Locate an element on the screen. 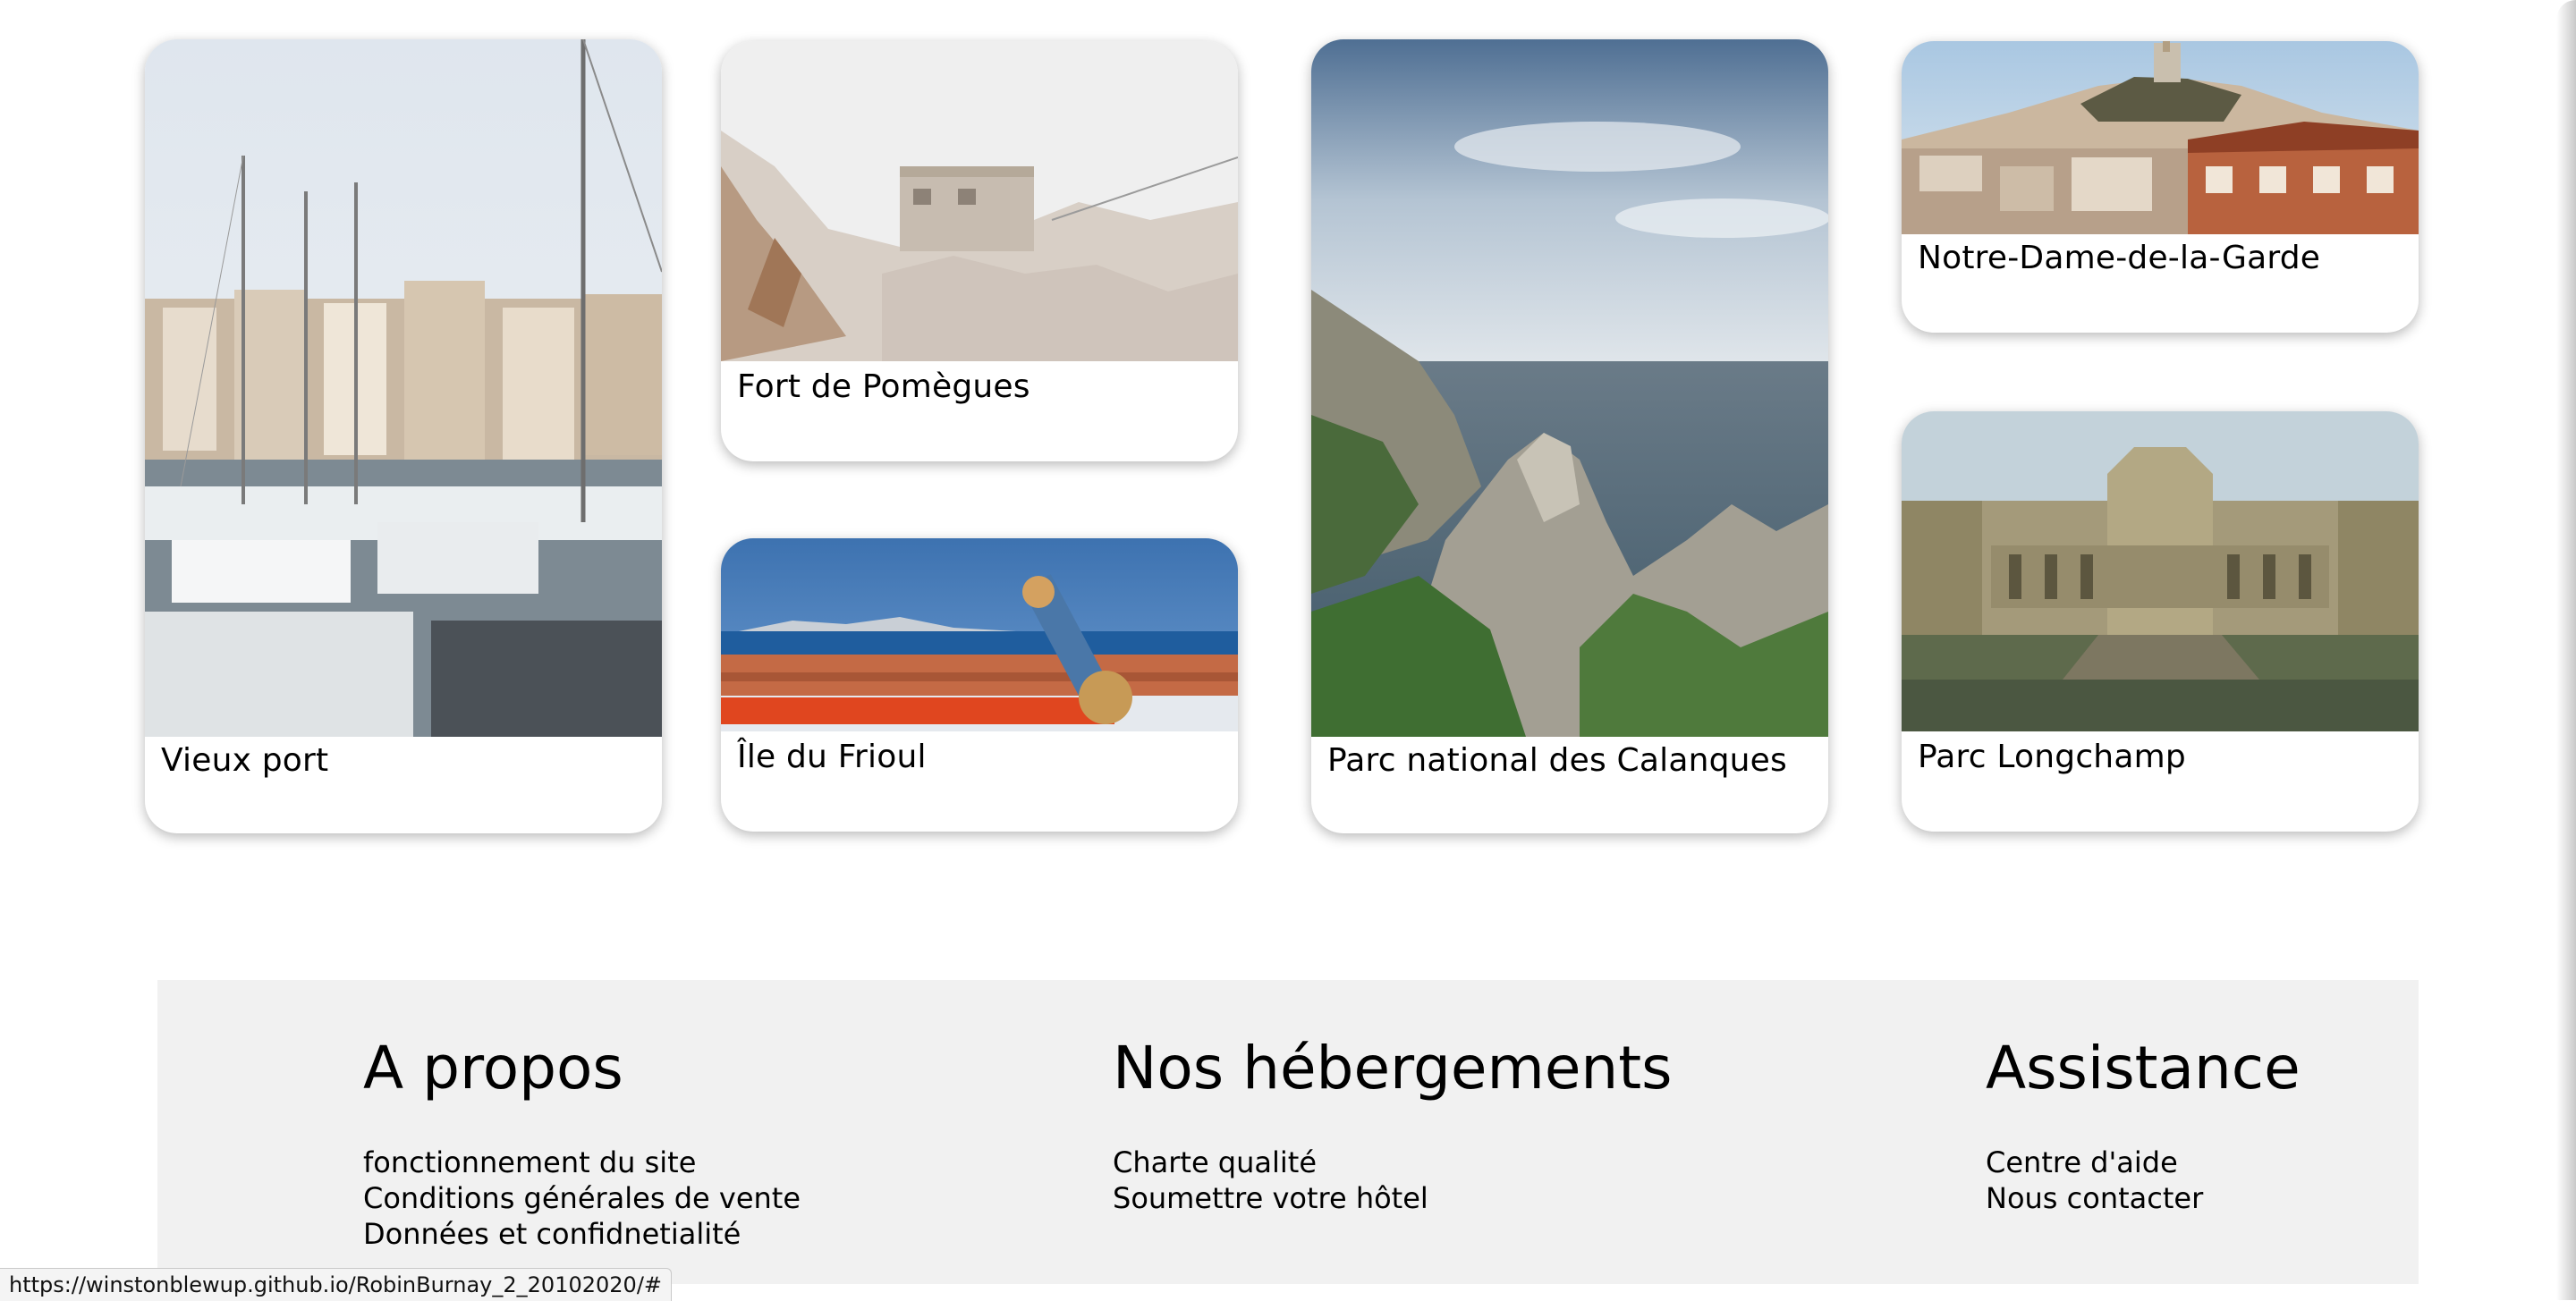 This screenshot has width=2576, height=1301. card-longchamp: Parc Longchamp is located at coordinates (2160, 621).